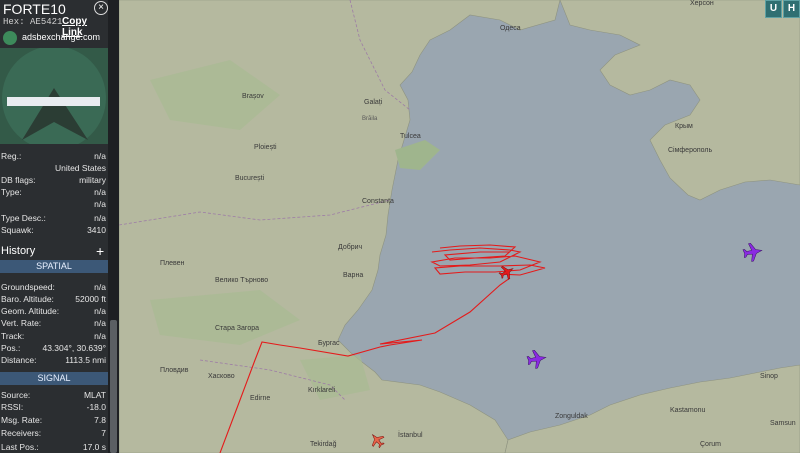  Describe the element at coordinates (410, 434) in the screenshot. I see `map-label: İstanbul` at that location.